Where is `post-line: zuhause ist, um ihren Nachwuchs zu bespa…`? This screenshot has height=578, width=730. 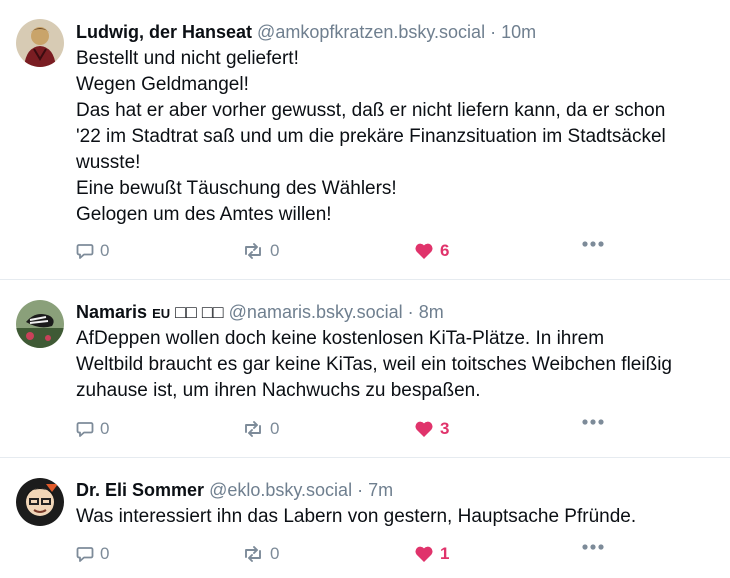 post-line: zuhause ist, um ihren Nachwuchs zu bespa… is located at coordinates (278, 390).